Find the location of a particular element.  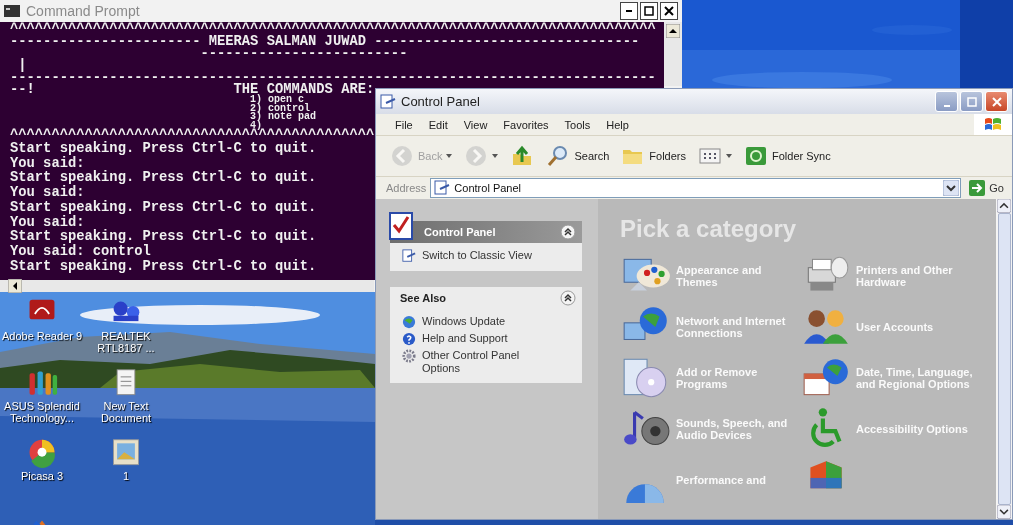

window-title: Command Prompt is located at coordinates (83, 11).